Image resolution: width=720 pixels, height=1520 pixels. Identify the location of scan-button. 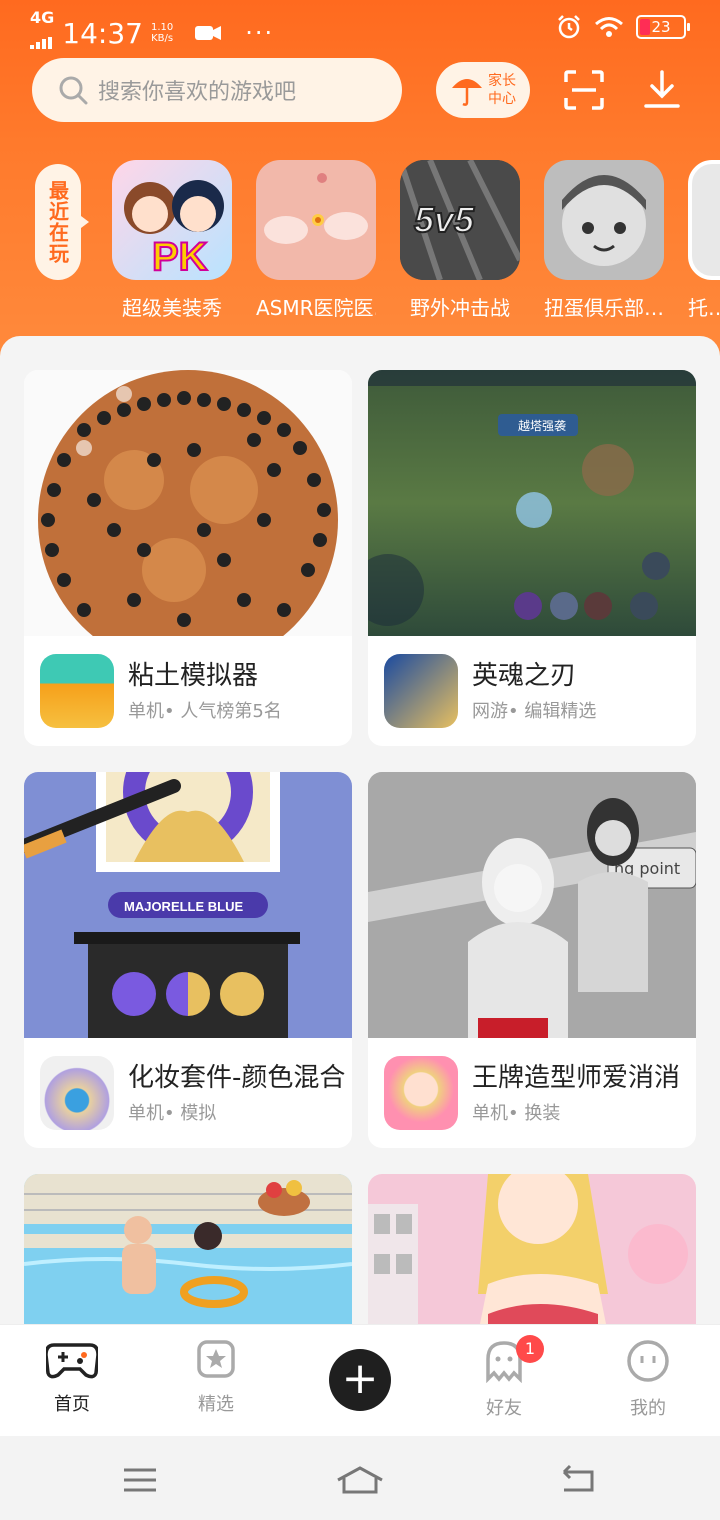
(584, 90).